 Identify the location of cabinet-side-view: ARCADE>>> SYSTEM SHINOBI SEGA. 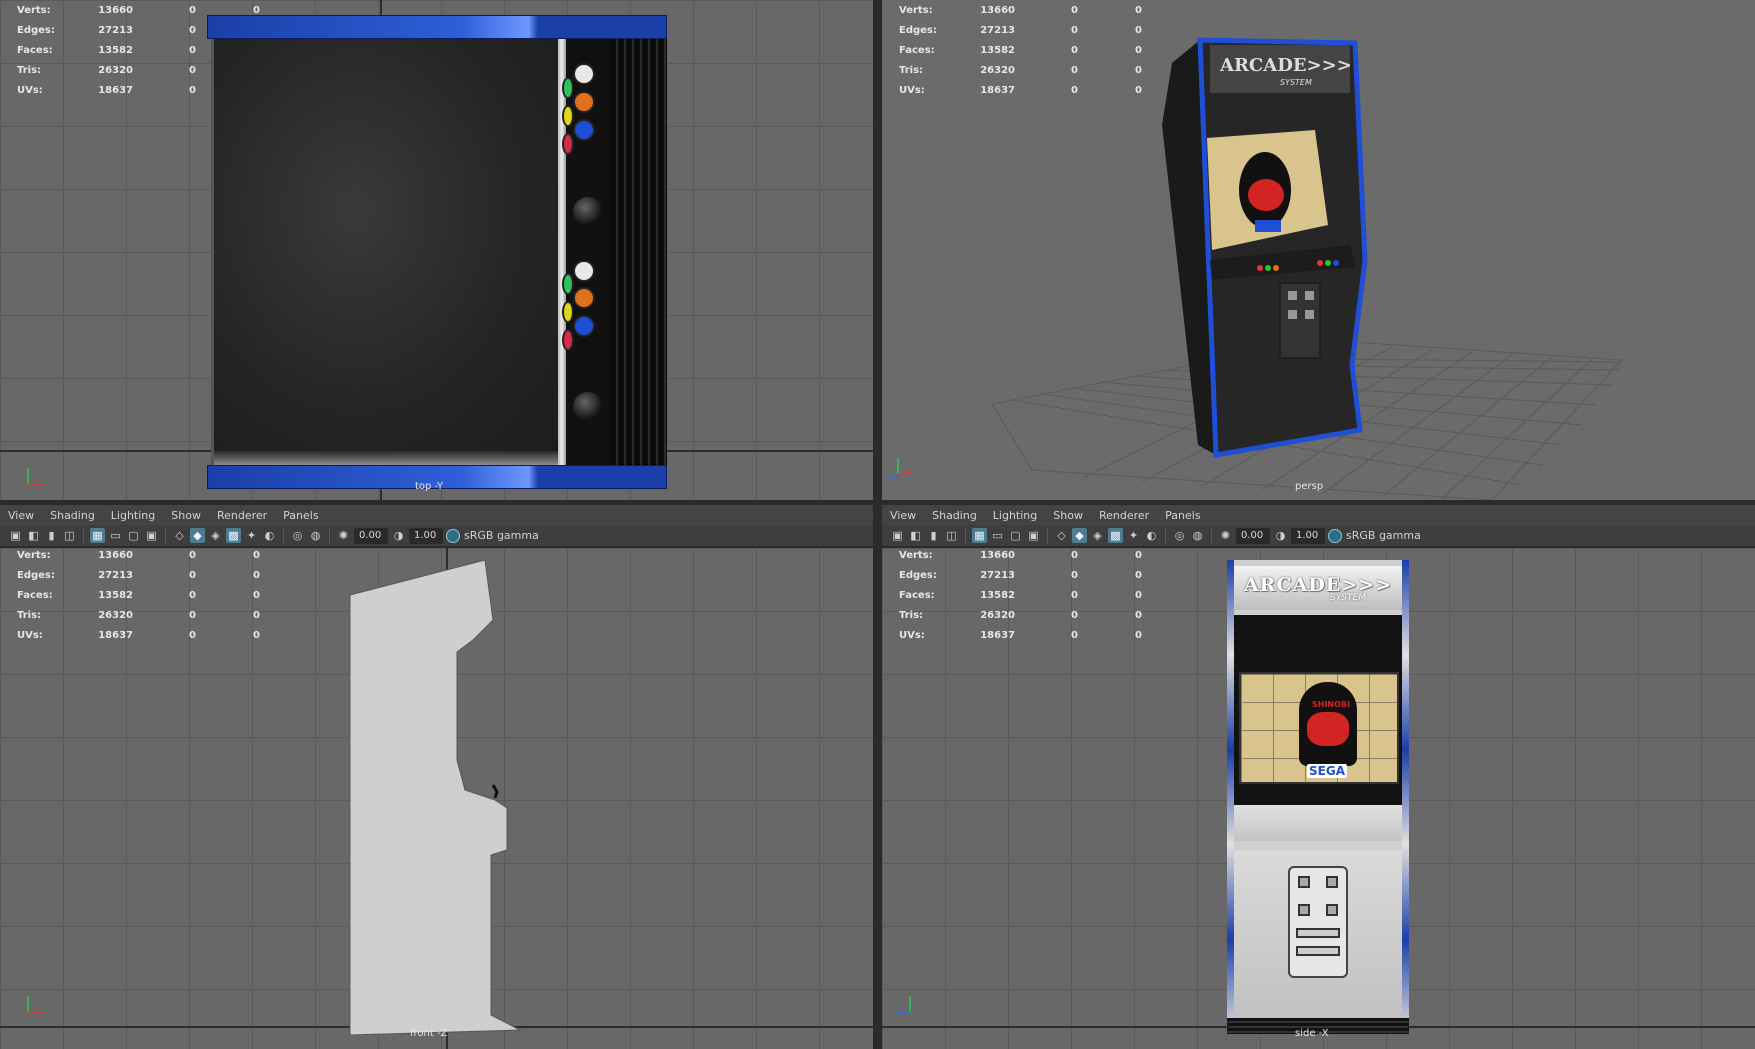
(1318, 797).